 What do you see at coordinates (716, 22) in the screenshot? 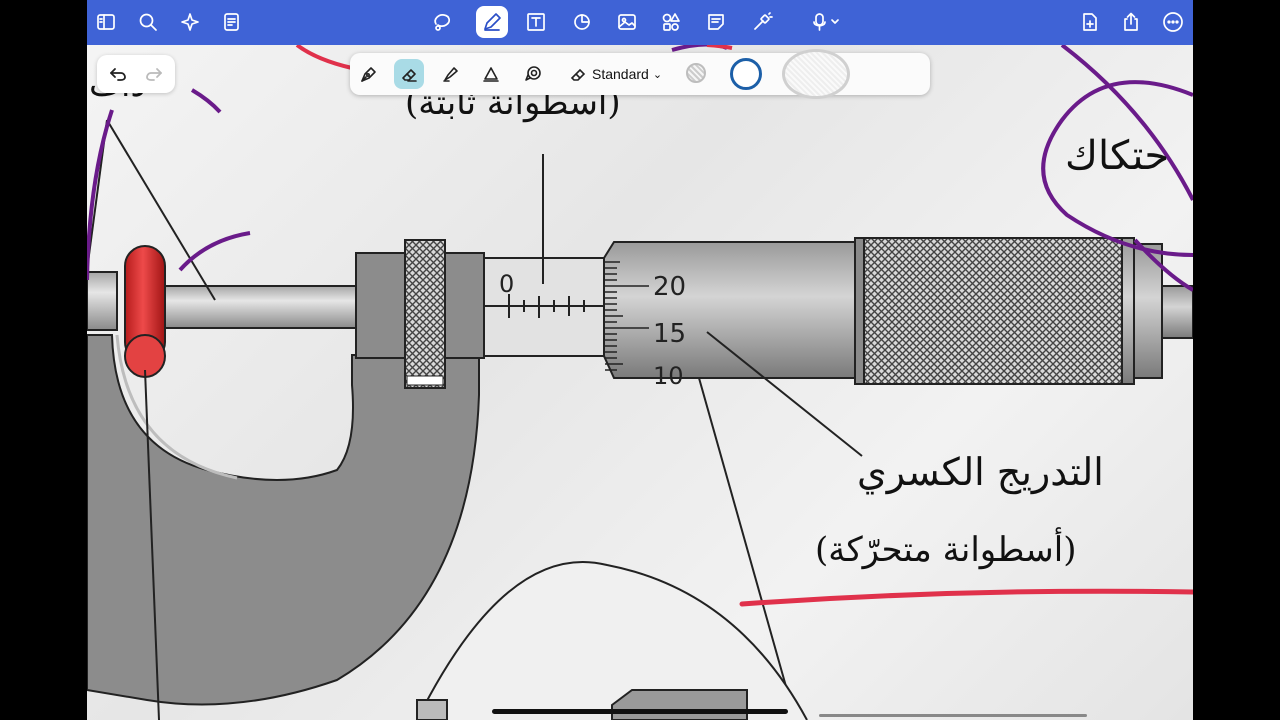
I see `sticky-note-icon` at bounding box center [716, 22].